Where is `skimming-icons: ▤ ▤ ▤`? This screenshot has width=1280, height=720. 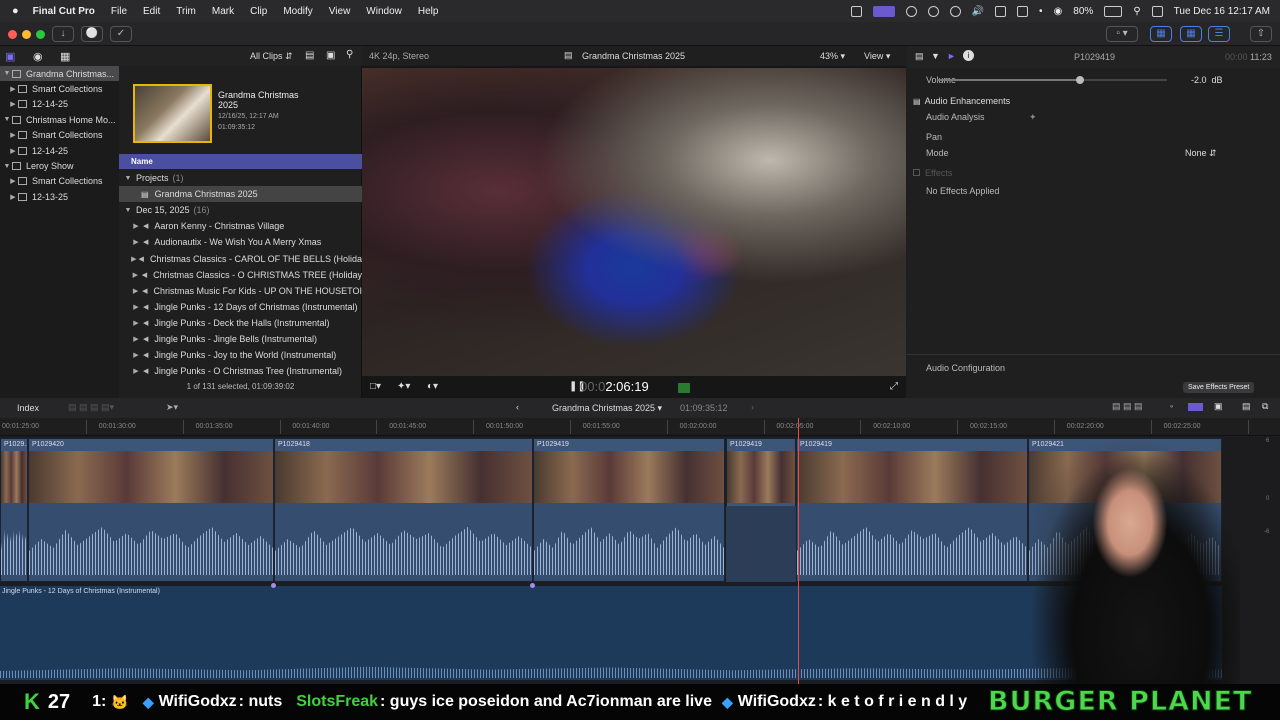
skimming-icons: ▤ ▤ ▤ is located at coordinates (1127, 406).